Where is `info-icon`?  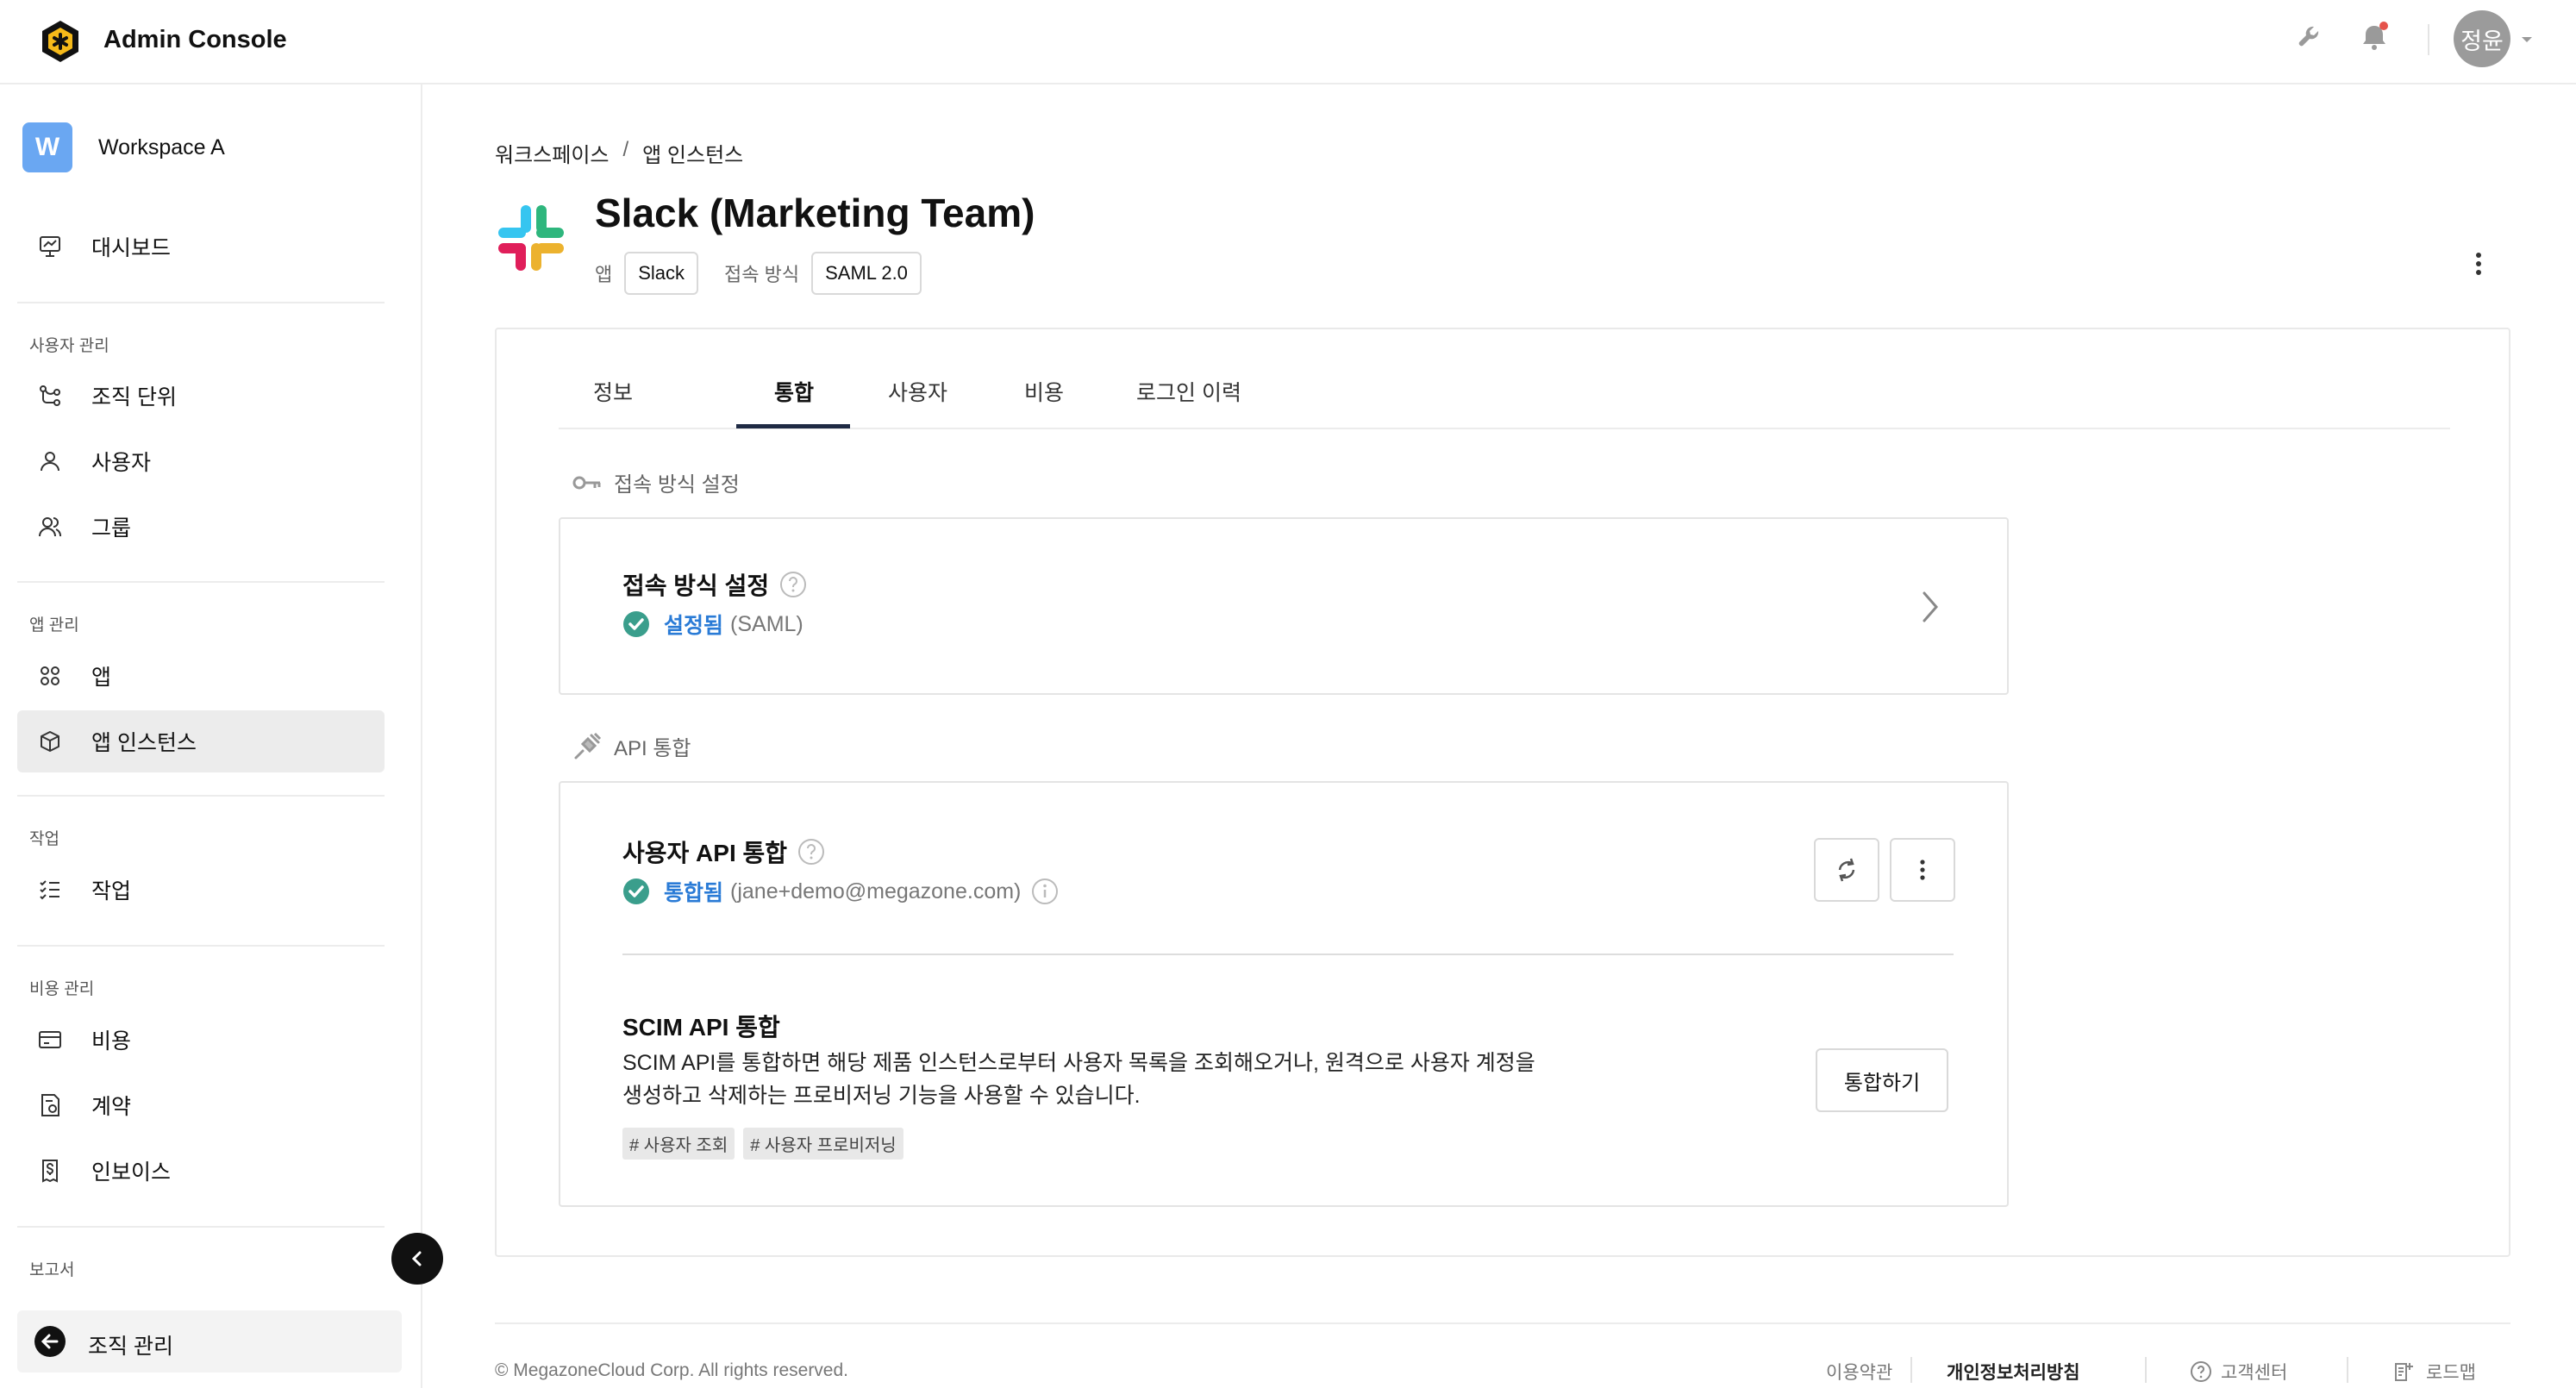
info-icon is located at coordinates (1045, 892).